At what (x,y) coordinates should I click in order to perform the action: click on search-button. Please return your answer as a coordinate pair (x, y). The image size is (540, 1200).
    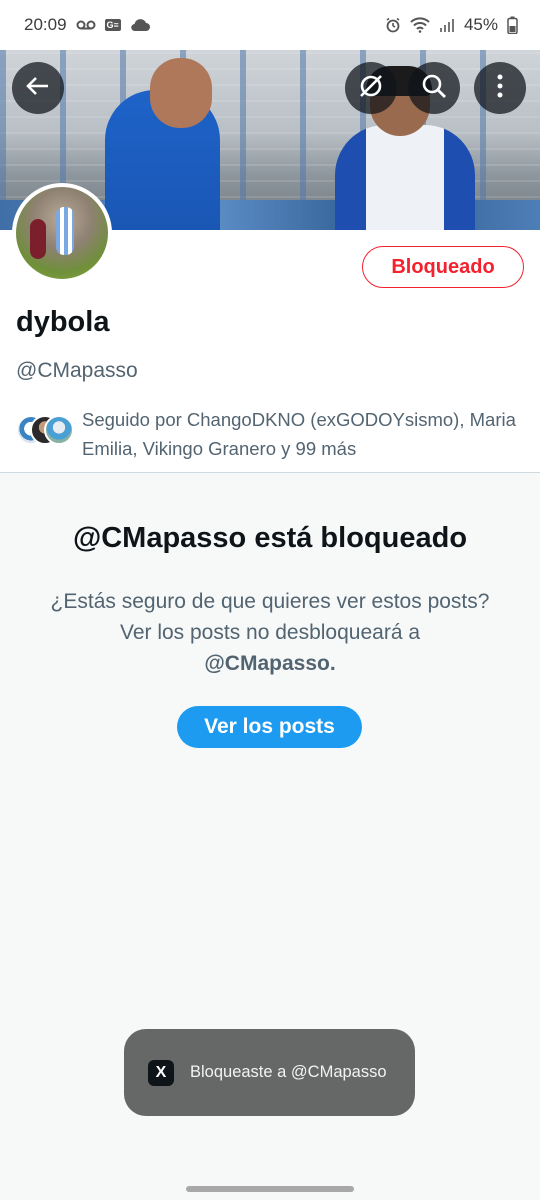
    Looking at the image, I should click on (434, 88).